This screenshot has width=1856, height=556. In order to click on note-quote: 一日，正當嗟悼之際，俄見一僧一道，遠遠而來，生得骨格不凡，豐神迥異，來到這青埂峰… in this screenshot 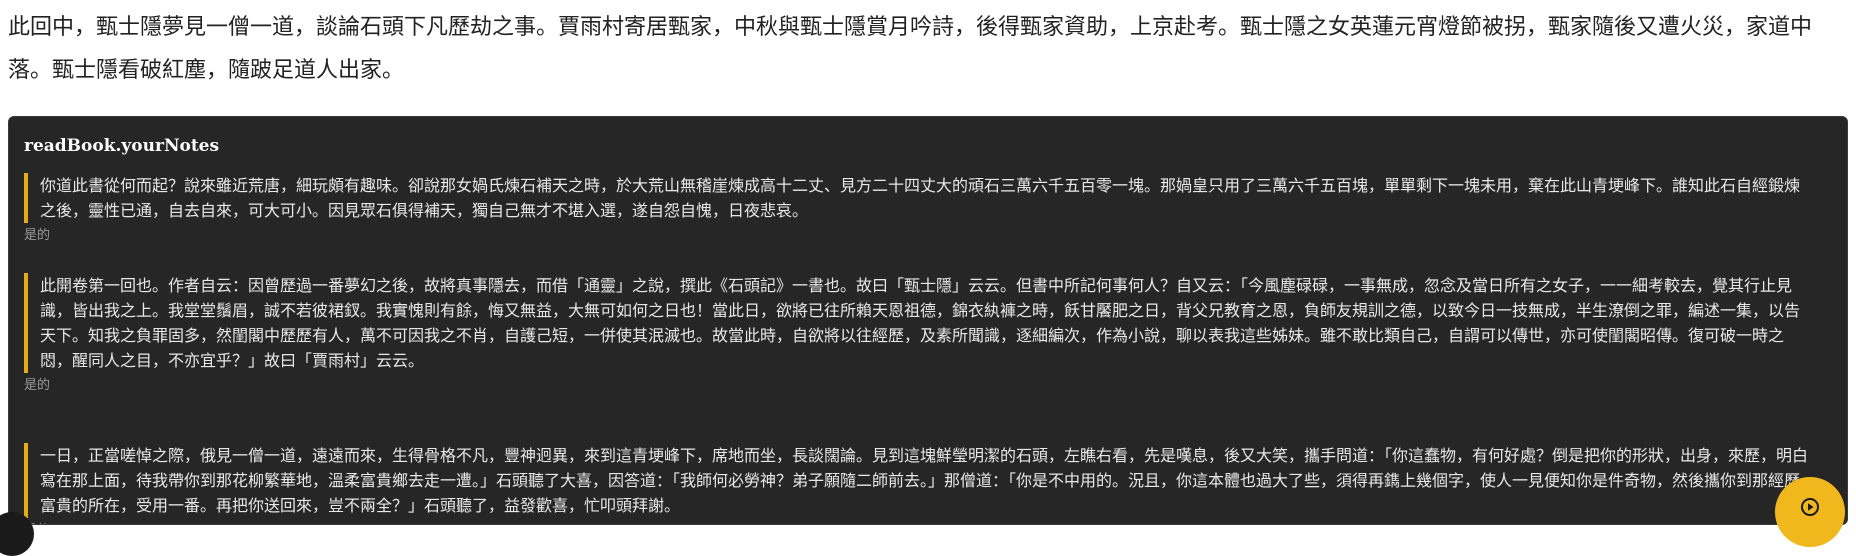, I will do `click(919, 480)`.